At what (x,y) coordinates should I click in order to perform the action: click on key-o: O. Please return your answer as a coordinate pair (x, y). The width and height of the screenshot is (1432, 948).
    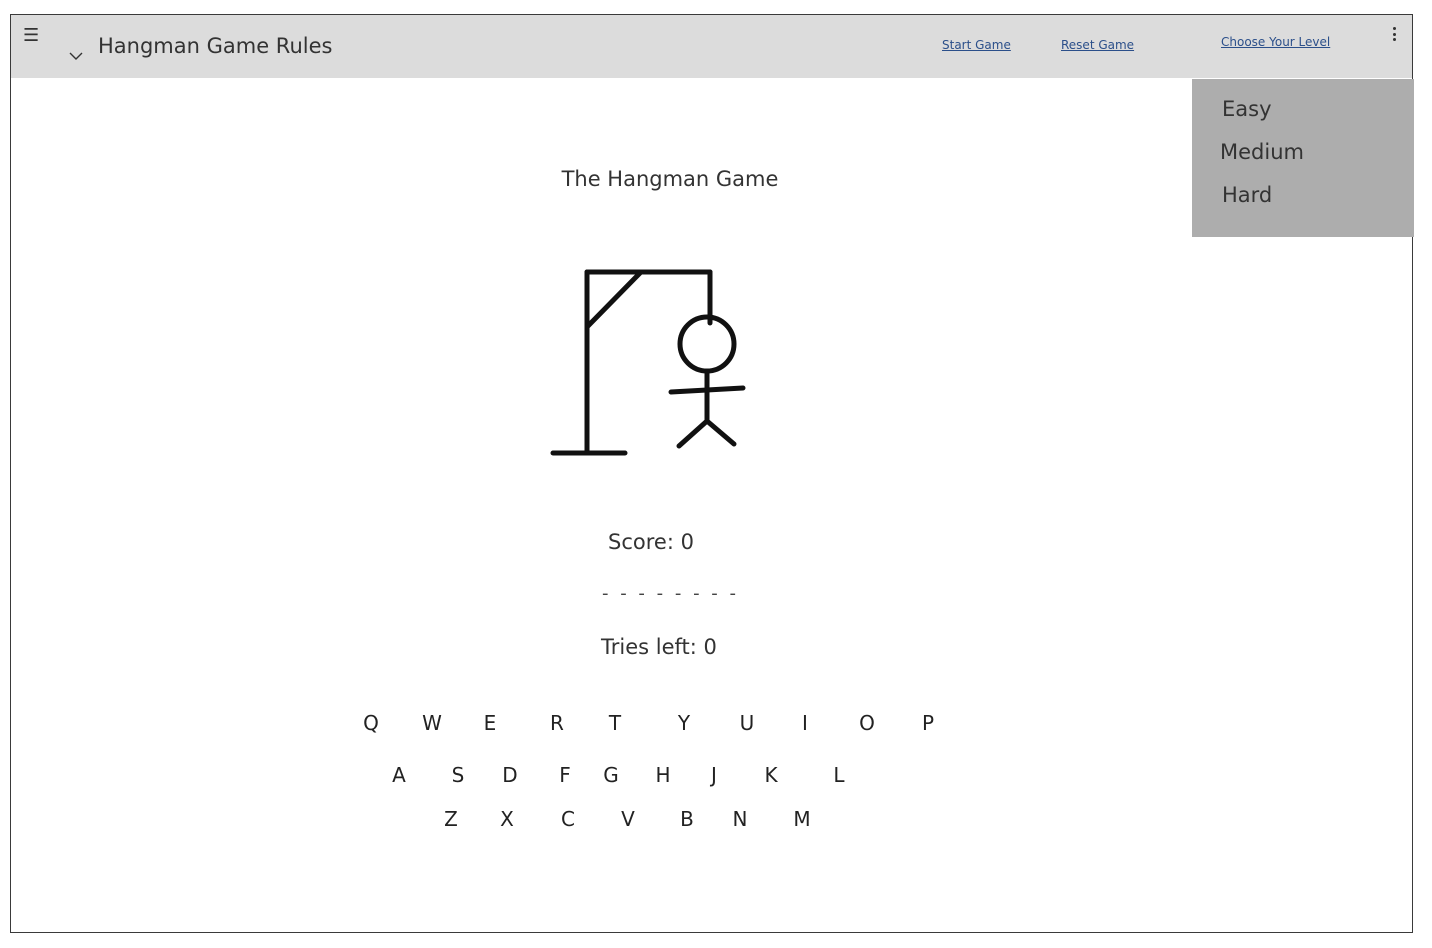
    Looking at the image, I should click on (867, 723).